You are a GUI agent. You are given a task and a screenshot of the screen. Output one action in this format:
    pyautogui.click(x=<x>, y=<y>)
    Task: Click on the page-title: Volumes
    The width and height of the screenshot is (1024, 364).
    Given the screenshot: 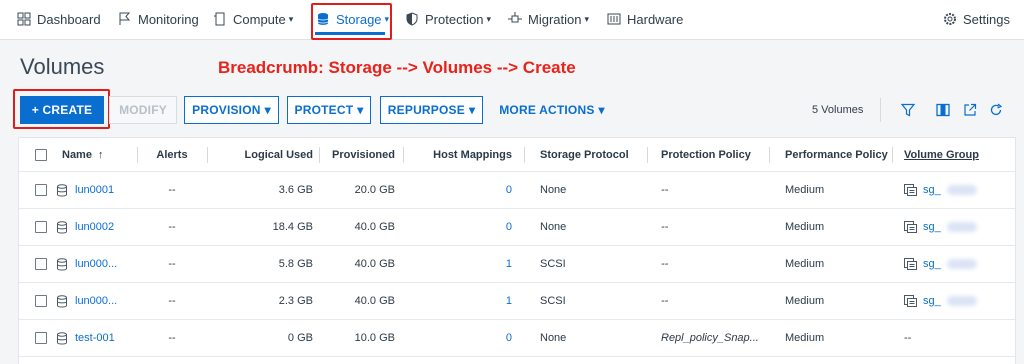 What is the action you would take?
    pyautogui.click(x=62, y=66)
    